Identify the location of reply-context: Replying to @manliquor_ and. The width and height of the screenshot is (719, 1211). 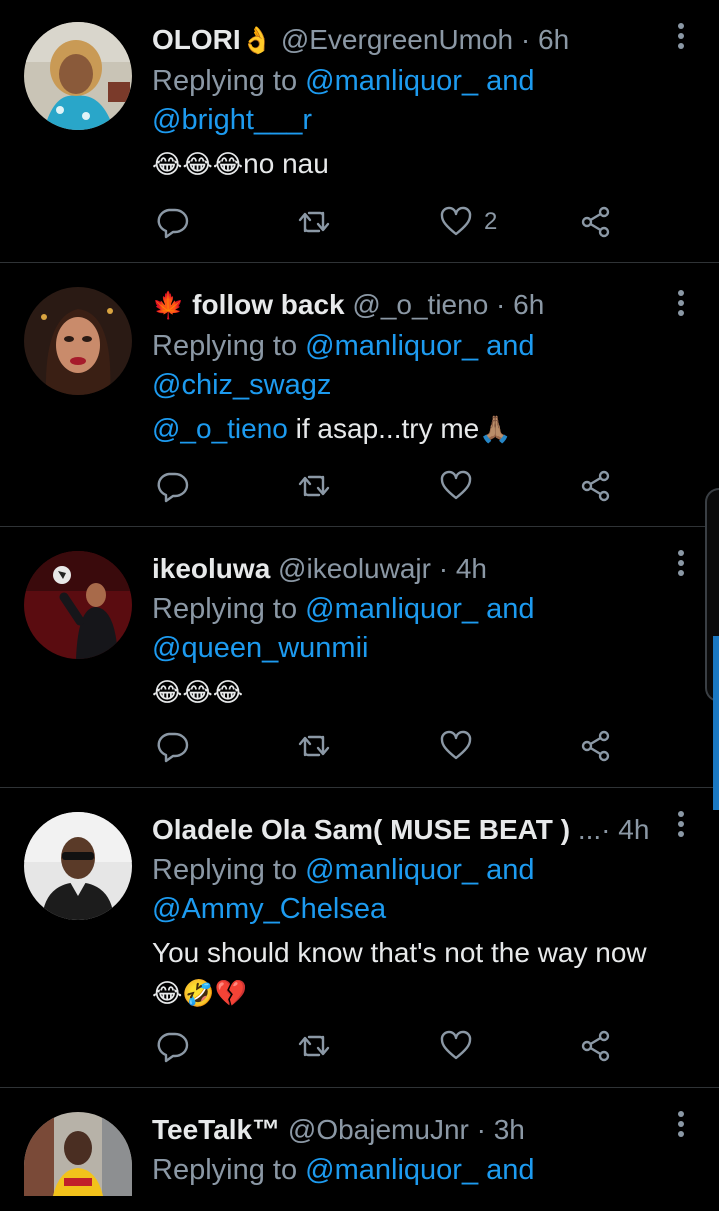
(405, 1170).